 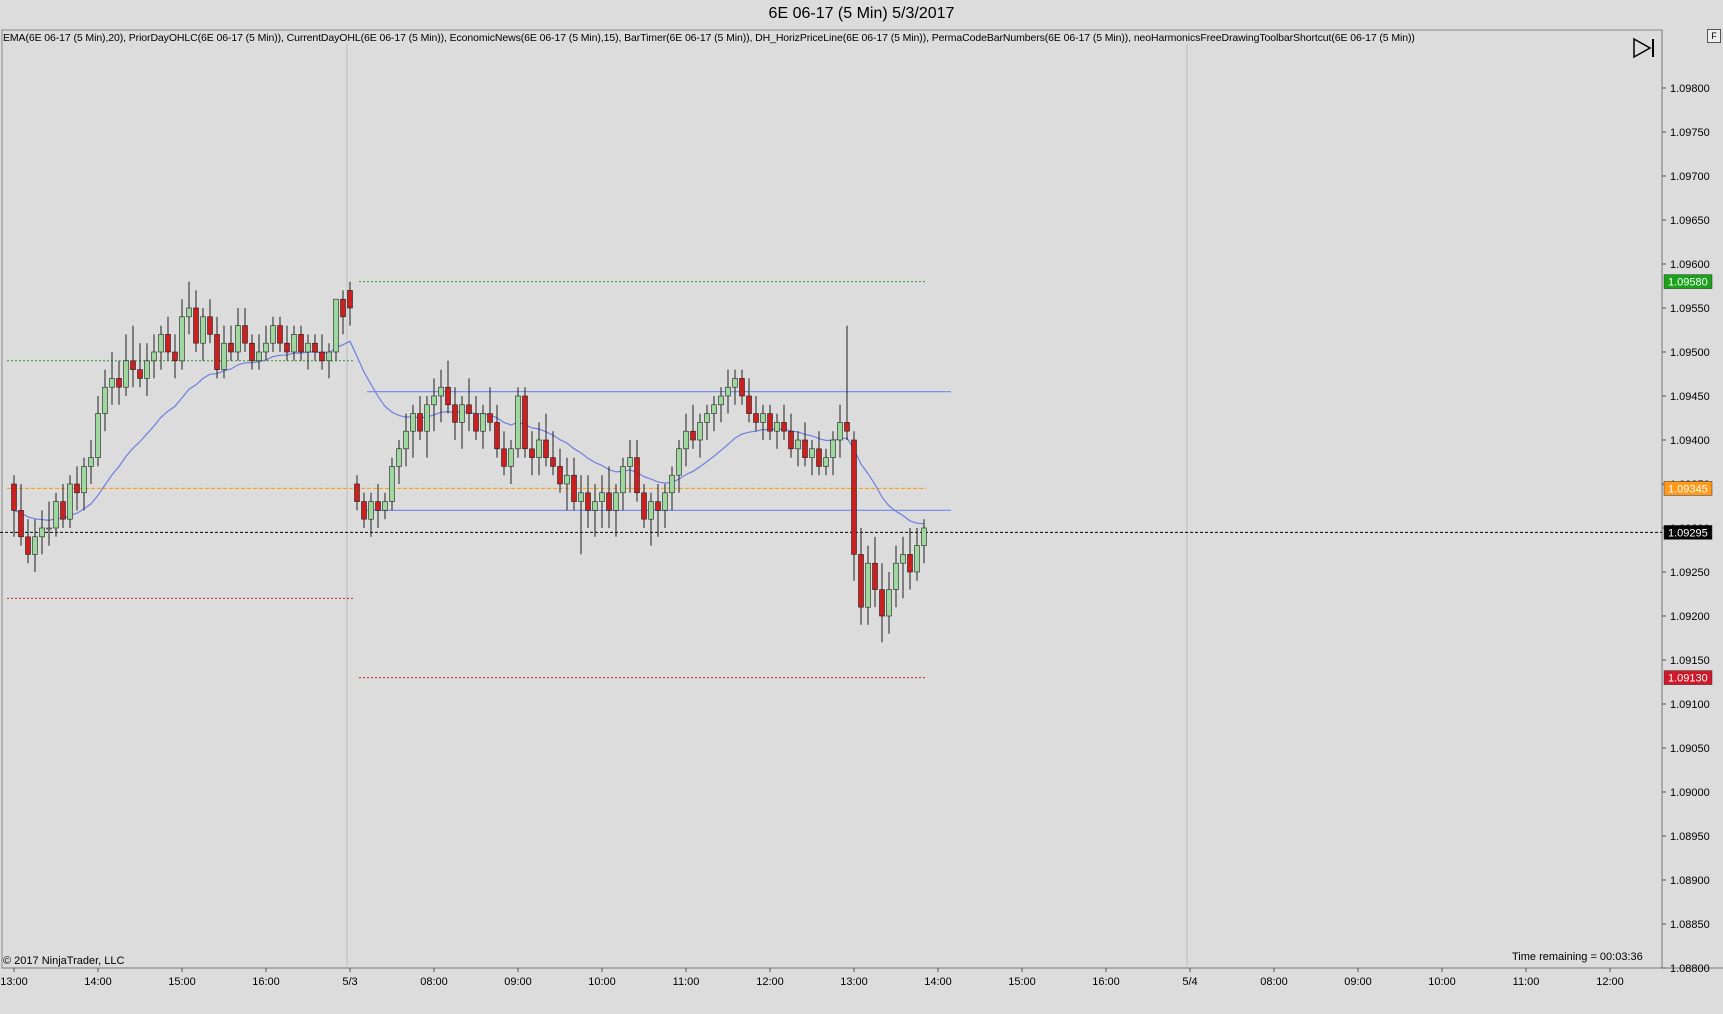 I want to click on price-tick-label: 1.09100, so click(x=1690, y=705).